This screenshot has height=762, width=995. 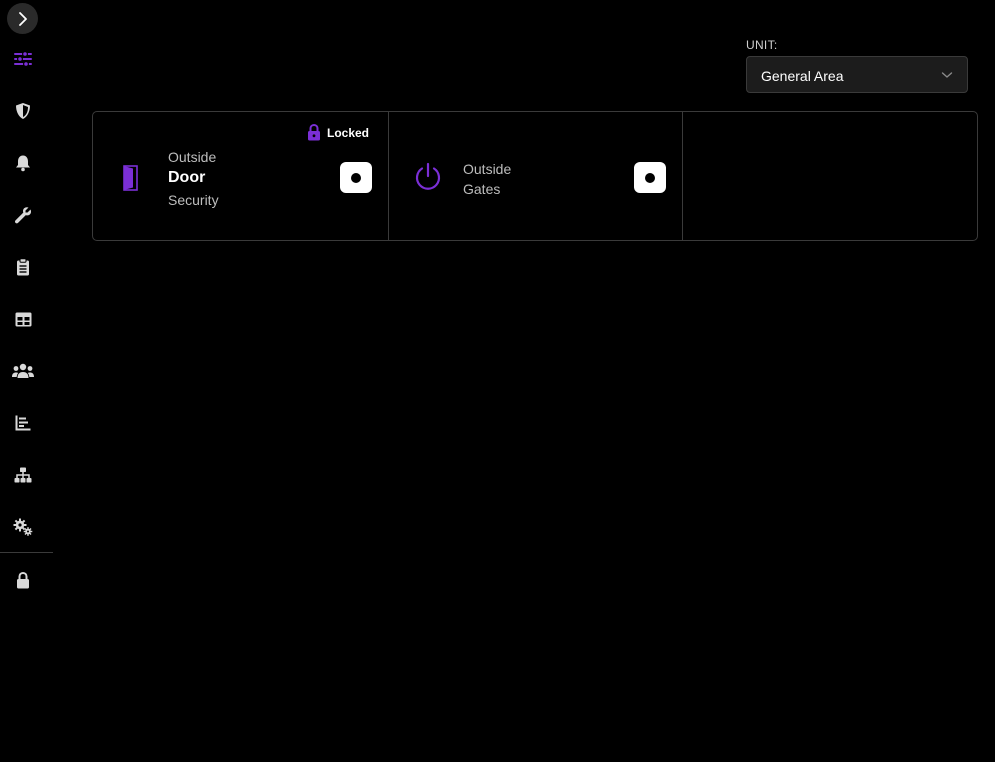 I want to click on unit-select: General Area, so click(x=857, y=74).